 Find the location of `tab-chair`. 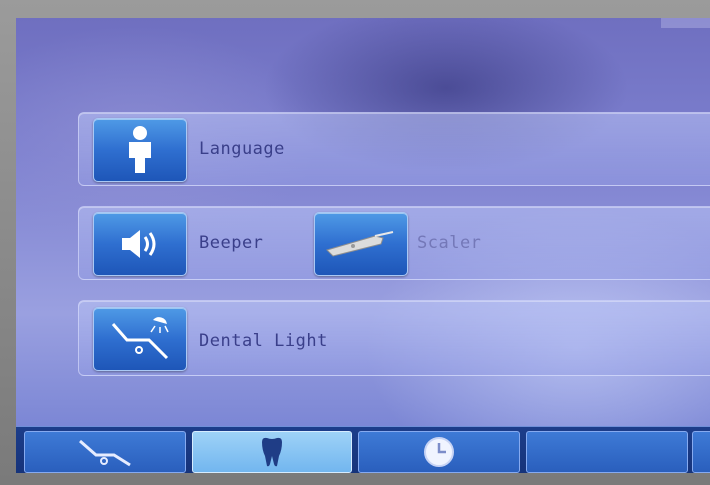

tab-chair is located at coordinates (105, 452).